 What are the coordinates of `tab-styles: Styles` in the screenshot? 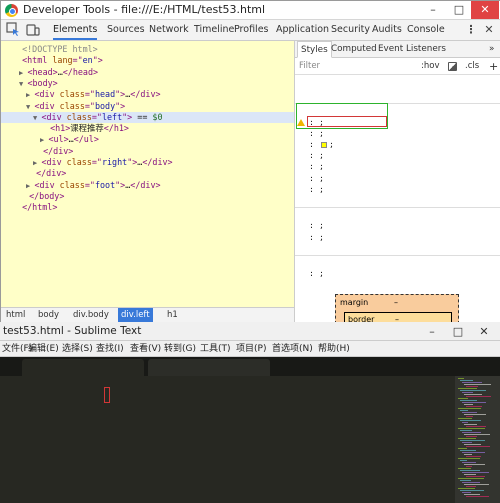 It's located at (314, 49).